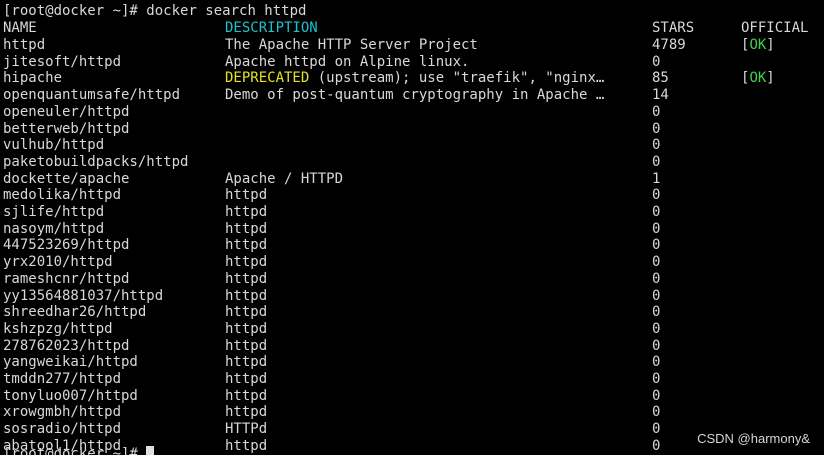  I want to click on result-row: sosradio/httpd HTTPd 0, so click(410, 429).